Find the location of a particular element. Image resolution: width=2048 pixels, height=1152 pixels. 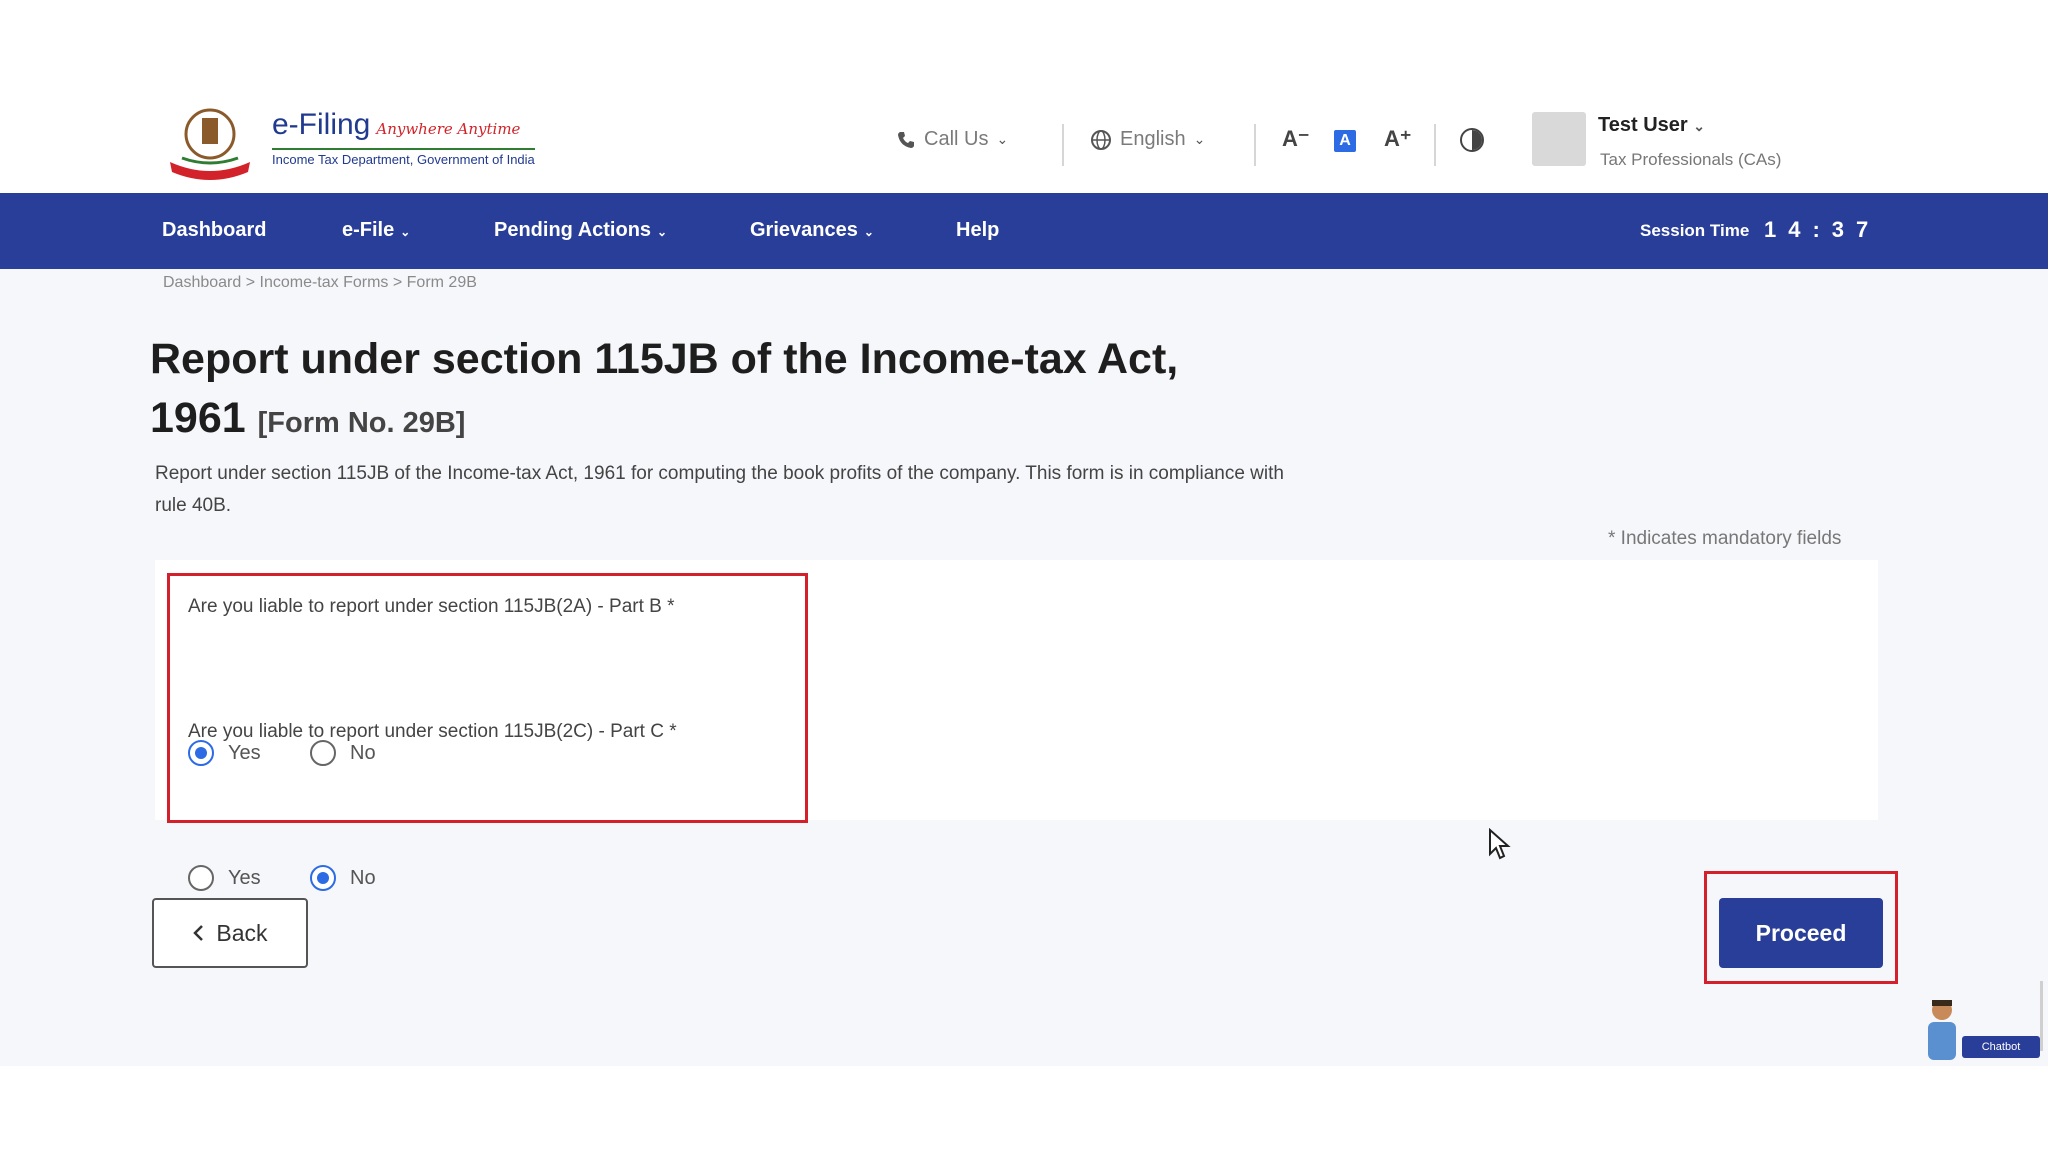

mandatory-note: * Indicates mandatory fields is located at coordinates (1725, 538).